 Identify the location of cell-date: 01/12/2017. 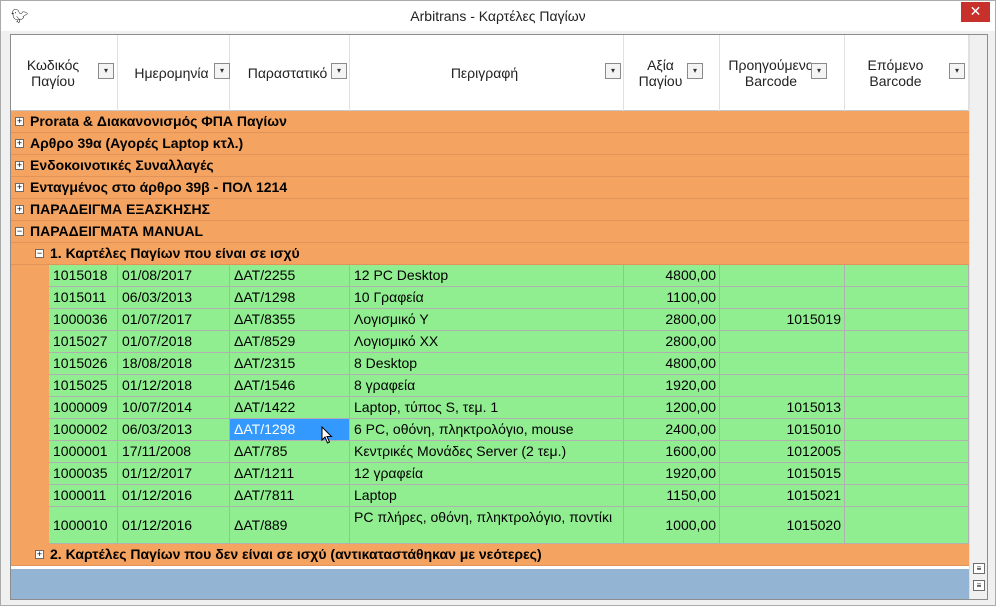
(174, 473).